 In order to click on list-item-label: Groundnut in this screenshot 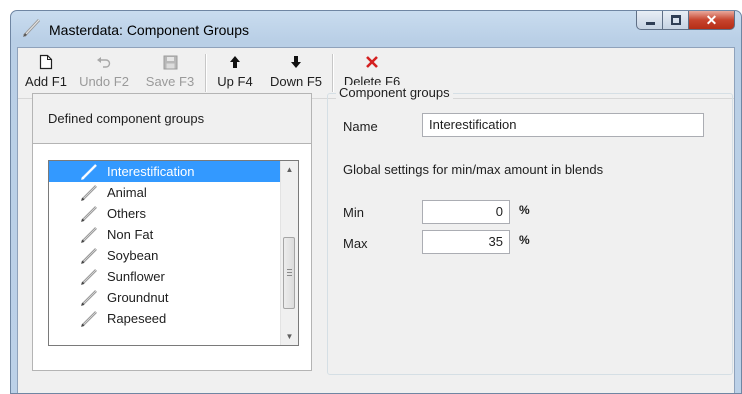, I will do `click(138, 297)`.